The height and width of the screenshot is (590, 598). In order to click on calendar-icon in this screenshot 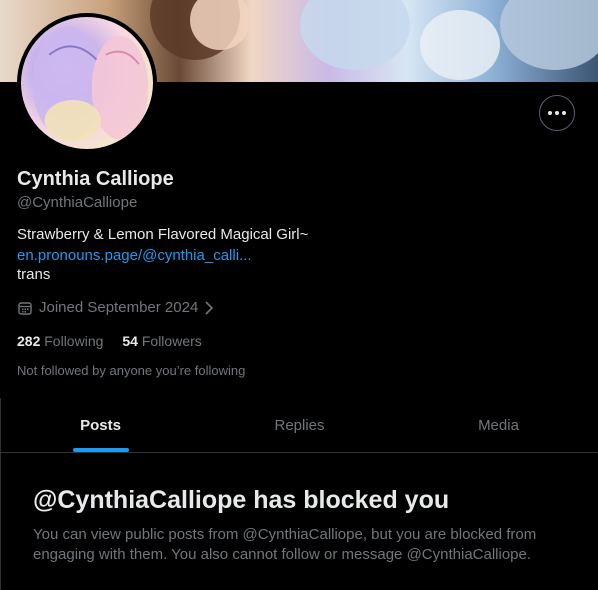, I will do `click(25, 308)`.